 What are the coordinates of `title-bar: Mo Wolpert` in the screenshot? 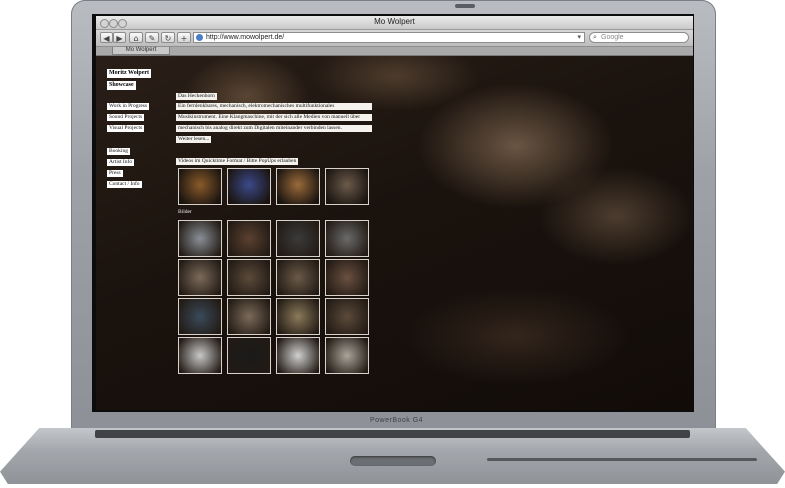 It's located at (394, 23).